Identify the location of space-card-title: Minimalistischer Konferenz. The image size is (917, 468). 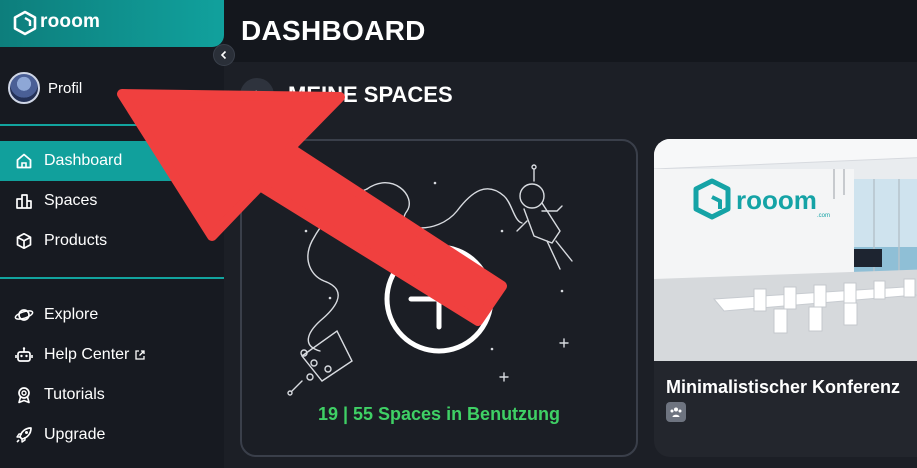
(783, 387).